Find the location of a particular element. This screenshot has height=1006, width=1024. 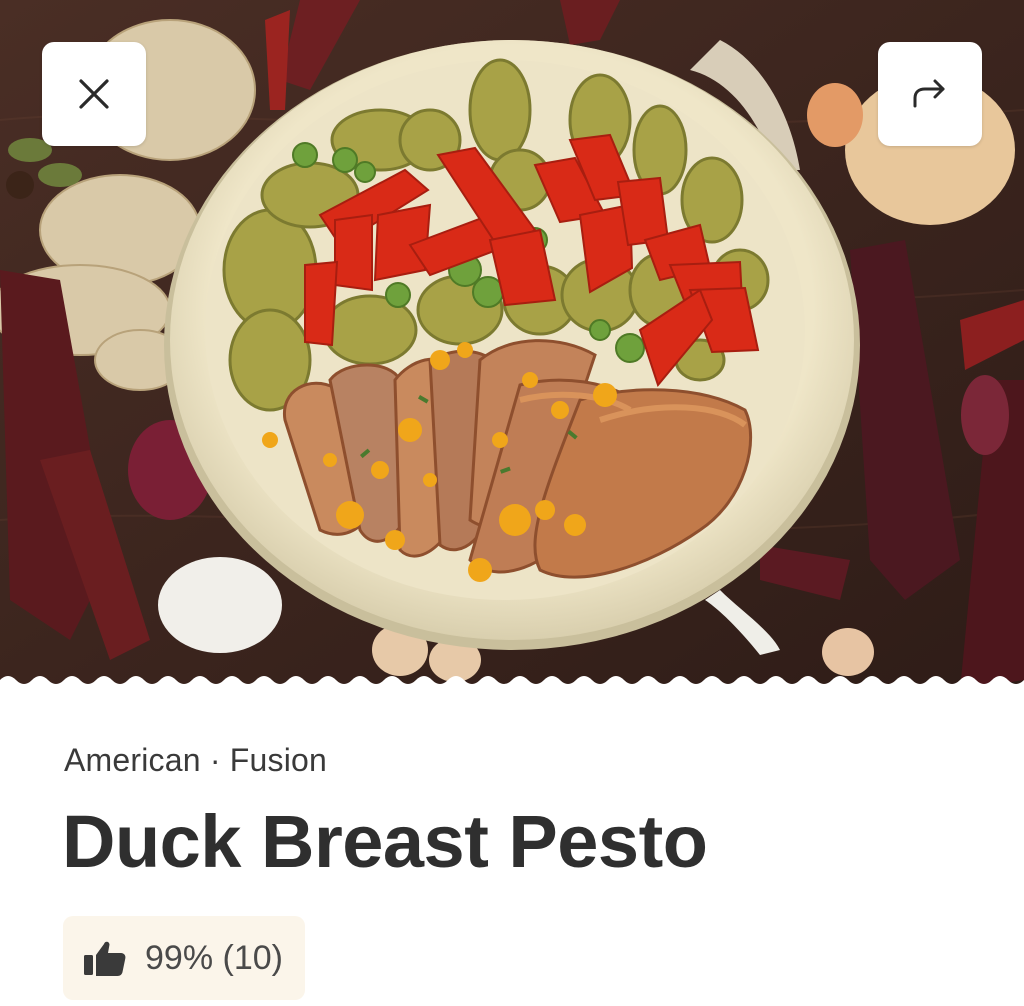

close-button is located at coordinates (94, 94).